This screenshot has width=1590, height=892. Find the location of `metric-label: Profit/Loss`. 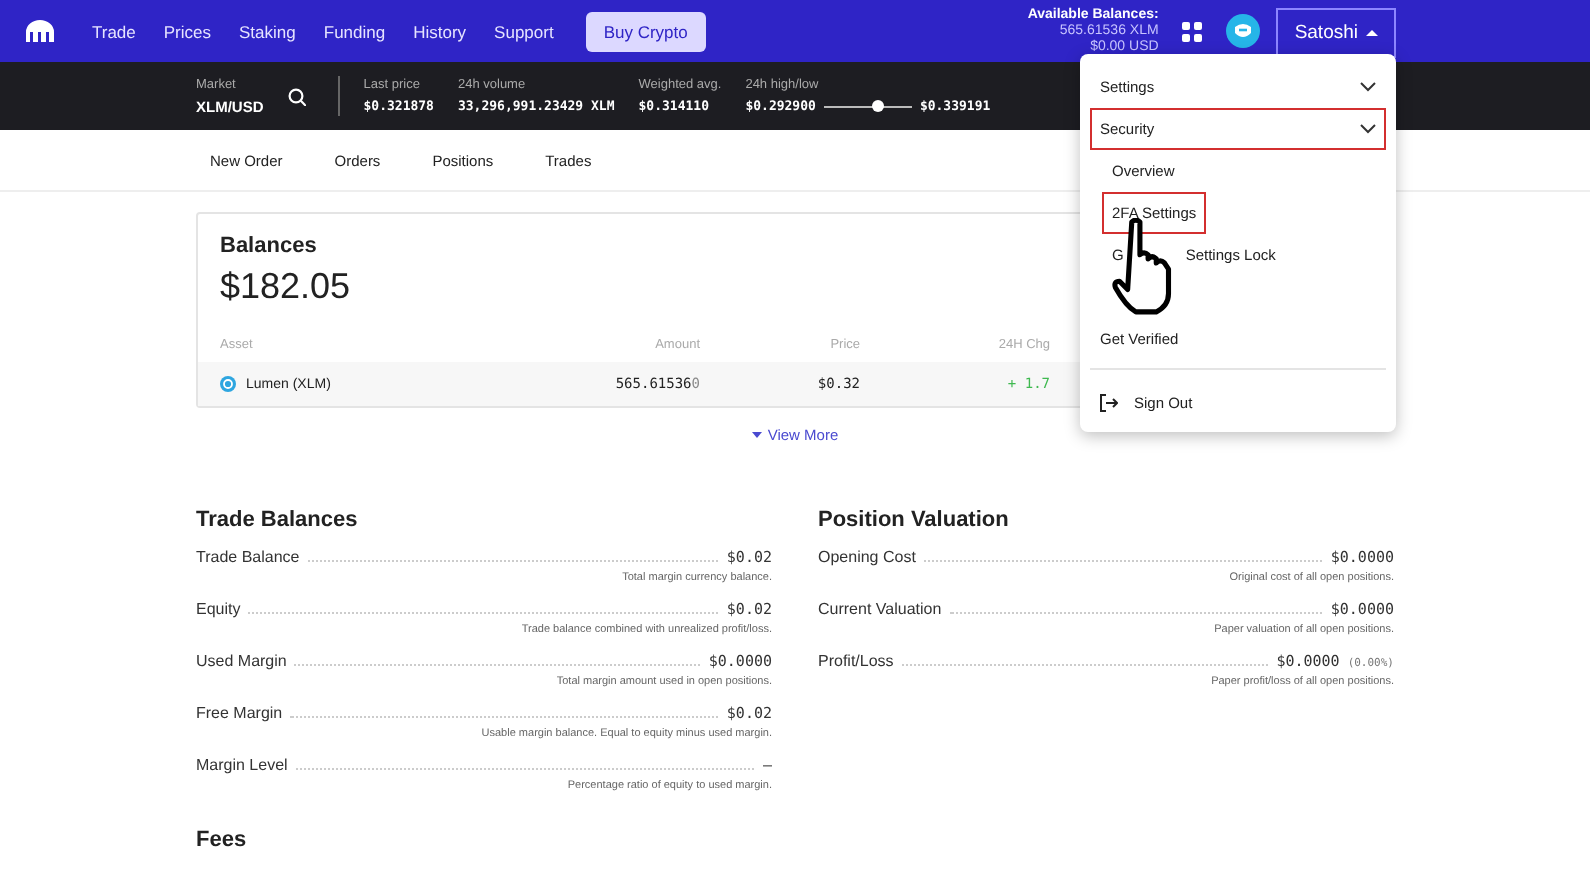

metric-label: Profit/Loss is located at coordinates (856, 661).